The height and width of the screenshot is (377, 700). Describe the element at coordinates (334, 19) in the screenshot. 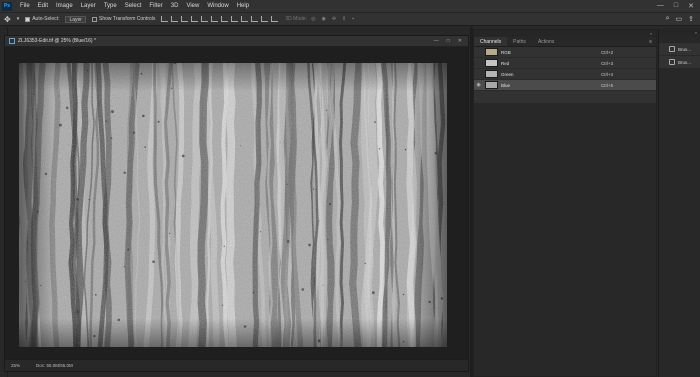

I see `3d-pan-icon: ✣` at that location.